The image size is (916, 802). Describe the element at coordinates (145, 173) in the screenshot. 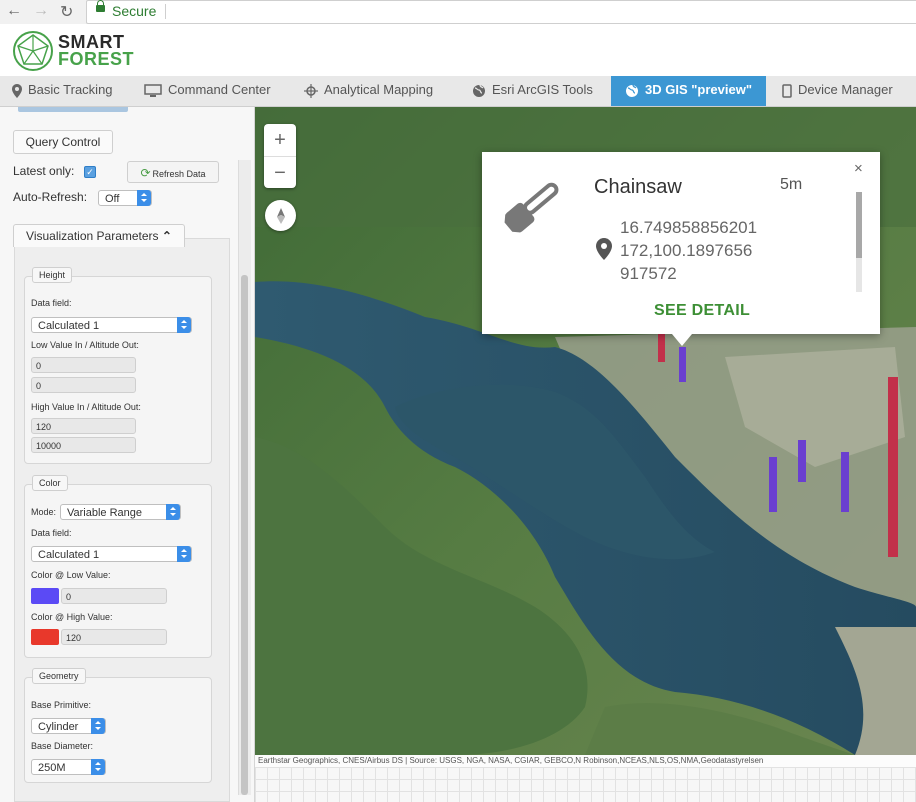

I see `refresh-icon: ⟳` at that location.